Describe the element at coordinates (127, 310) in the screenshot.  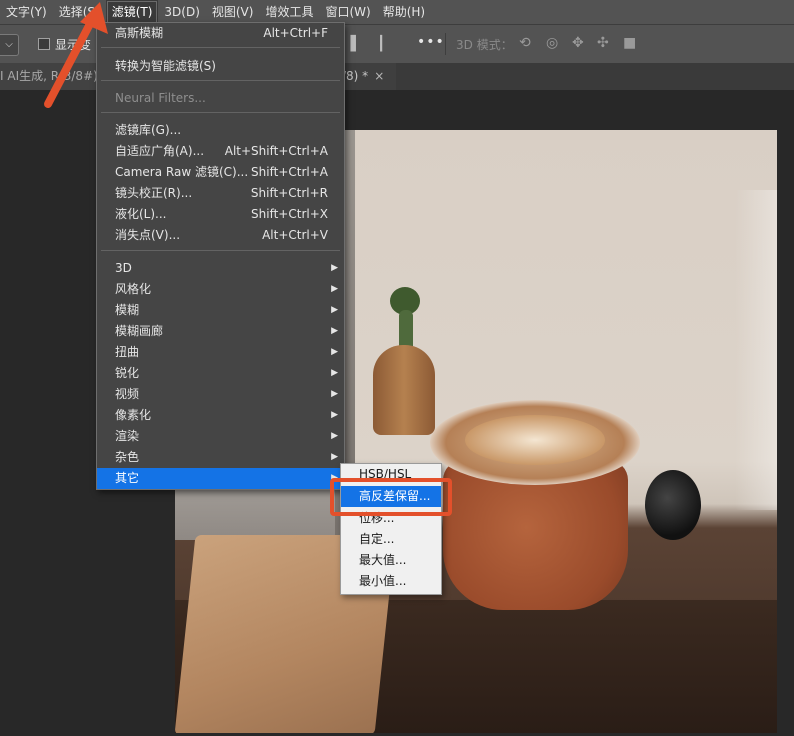
I see `filter-menu-item-label: 模糊` at that location.